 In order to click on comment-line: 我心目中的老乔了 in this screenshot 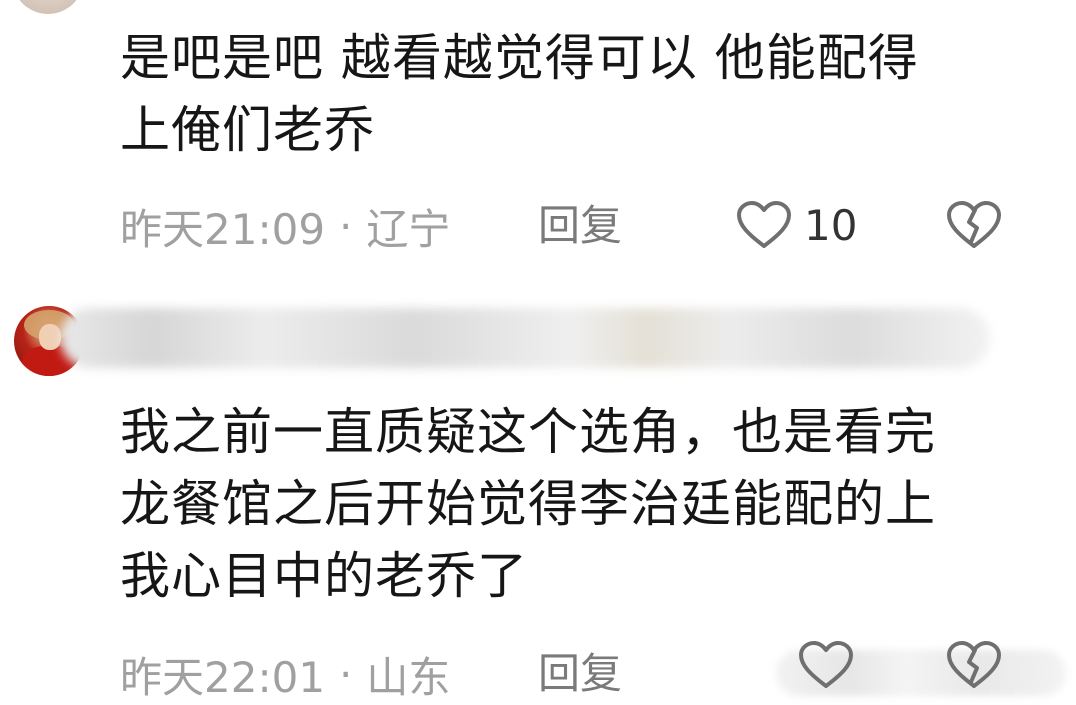, I will do `click(324, 576)`.